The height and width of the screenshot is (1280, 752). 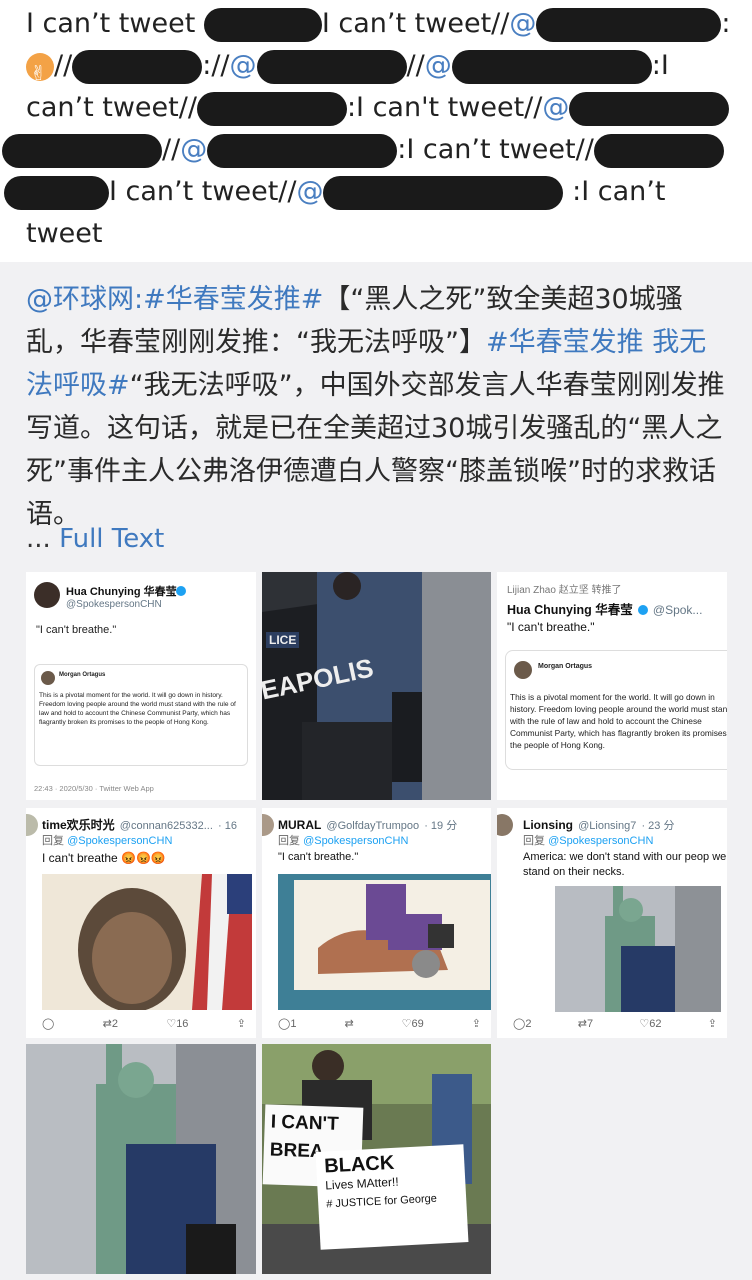 What do you see at coordinates (585, 1023) in the screenshot?
I see `retweet-button: ⇄7` at bounding box center [585, 1023].